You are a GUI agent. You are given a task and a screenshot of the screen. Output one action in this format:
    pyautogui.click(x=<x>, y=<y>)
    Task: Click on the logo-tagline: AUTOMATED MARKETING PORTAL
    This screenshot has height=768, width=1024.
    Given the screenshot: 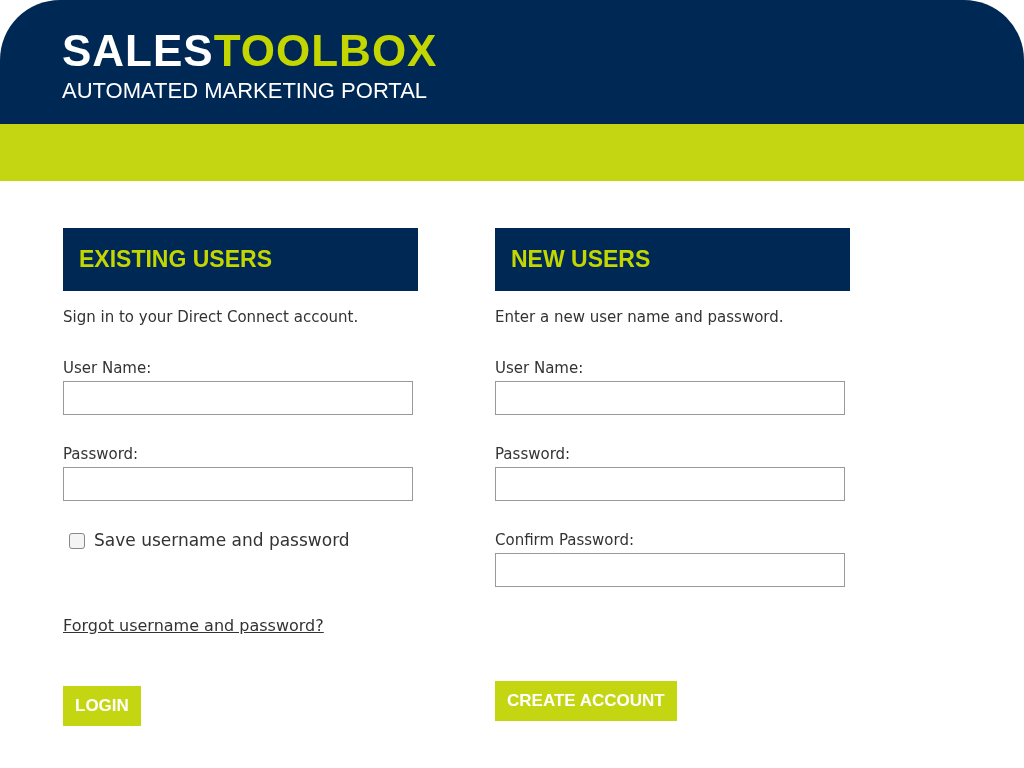 What is the action you would take?
    pyautogui.click(x=245, y=91)
    